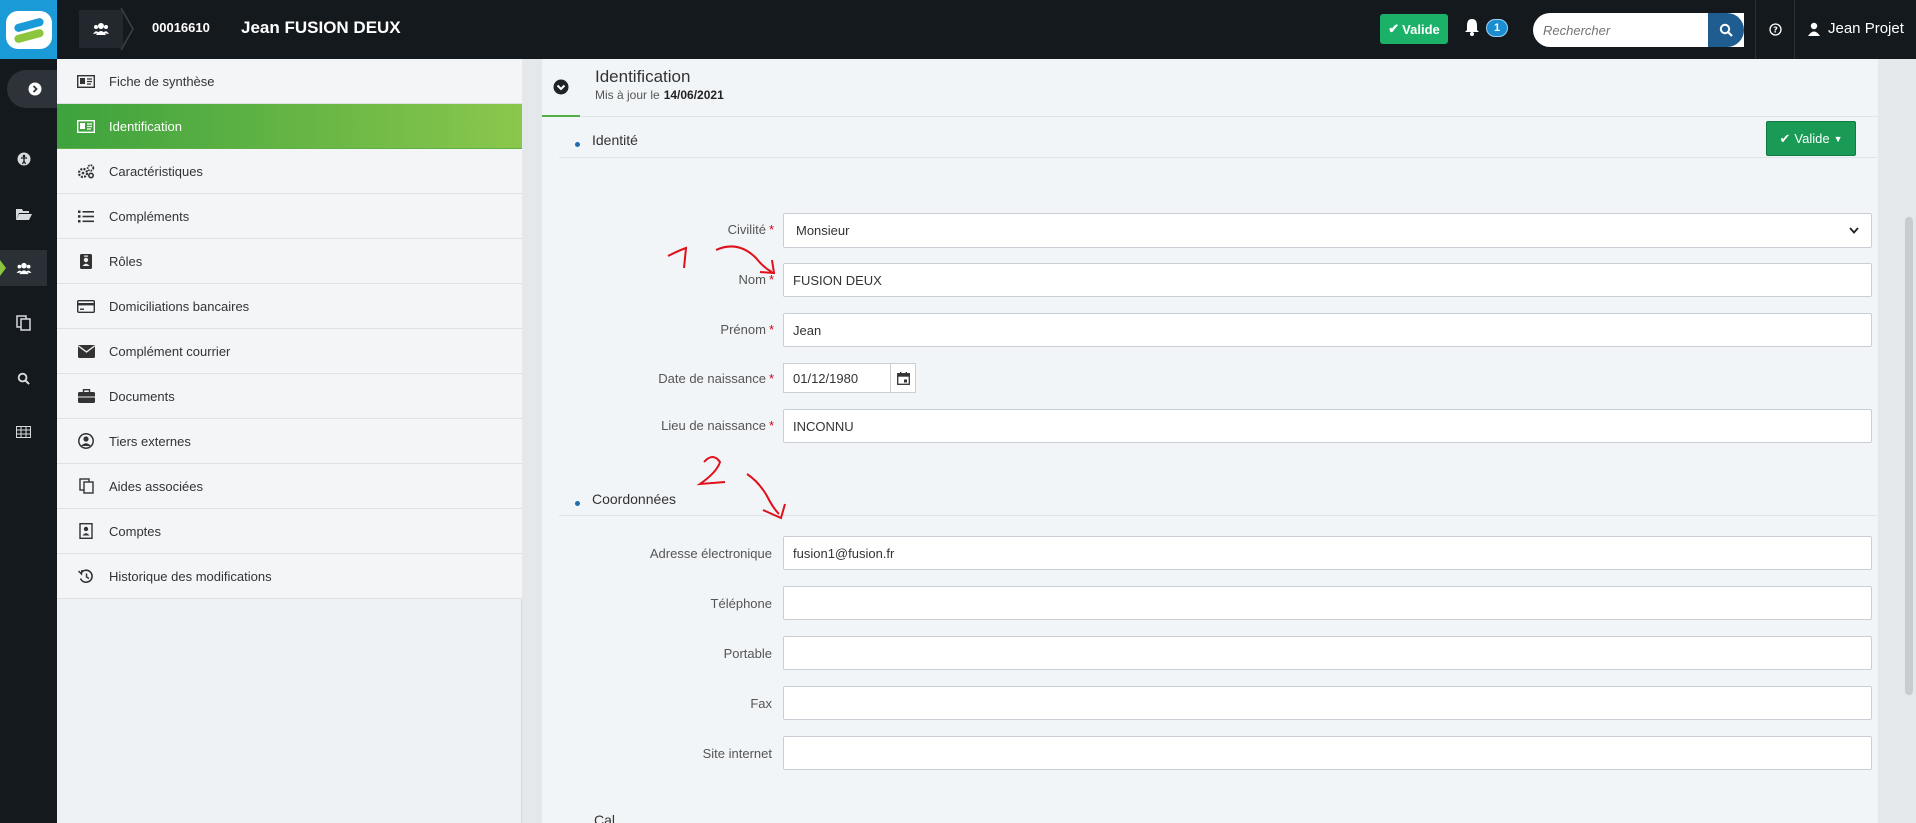 The width and height of the screenshot is (1916, 823). I want to click on calendar-icon, so click(903, 378).